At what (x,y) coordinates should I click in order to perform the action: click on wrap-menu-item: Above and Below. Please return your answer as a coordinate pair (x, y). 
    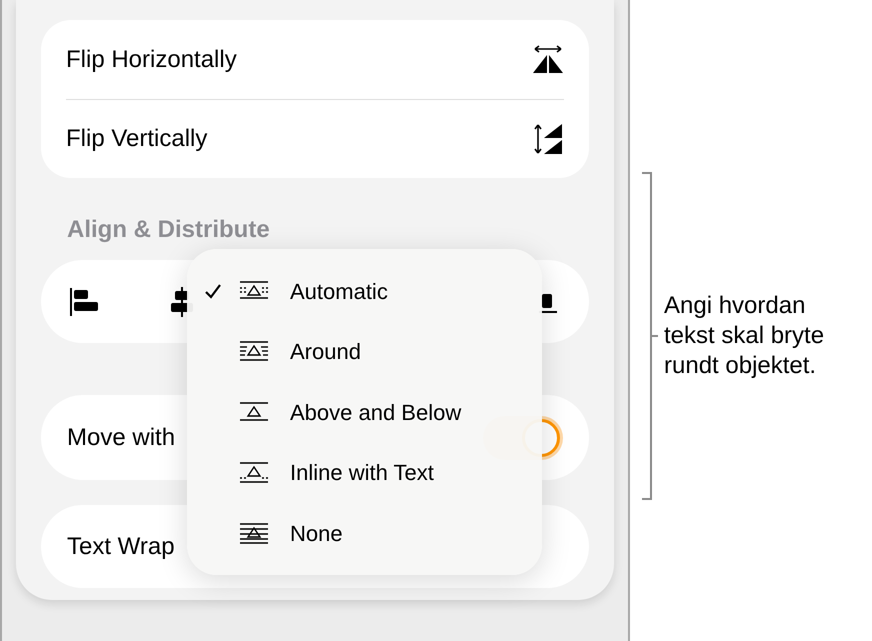
    Looking at the image, I should click on (364, 412).